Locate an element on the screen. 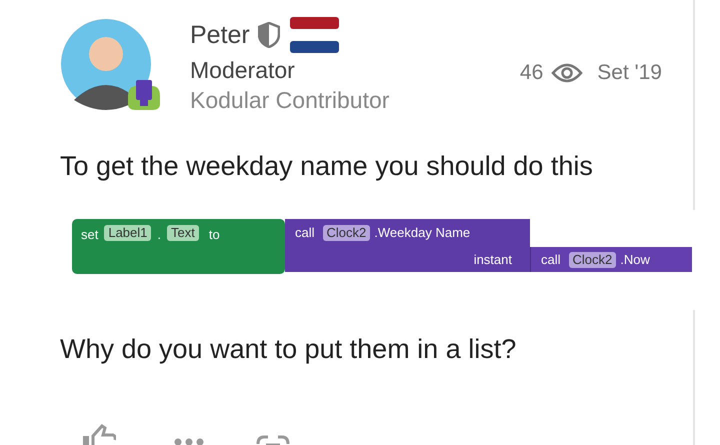  view-count: 46 is located at coordinates (532, 73).